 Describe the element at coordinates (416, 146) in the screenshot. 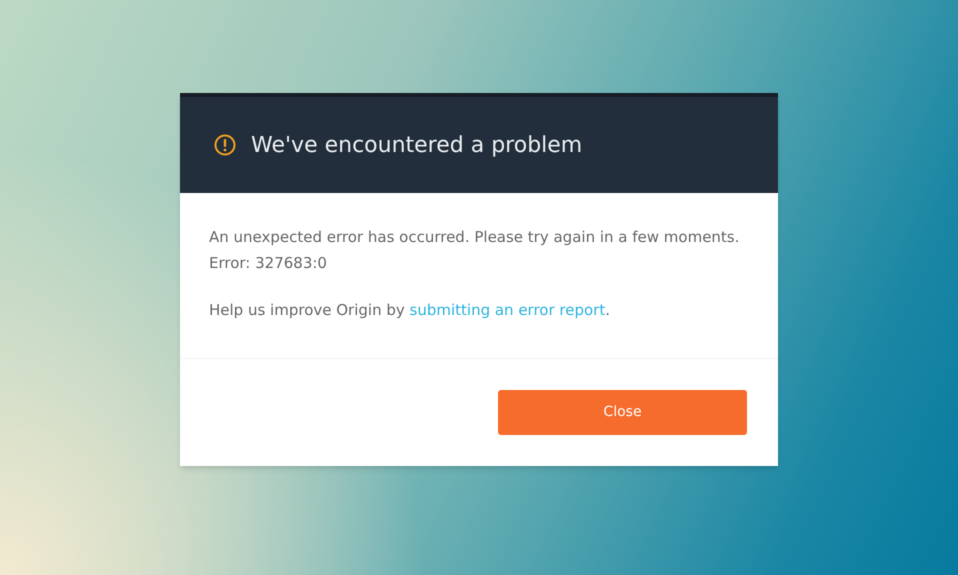

I see `dialog-title: We've encountered a problem` at that location.